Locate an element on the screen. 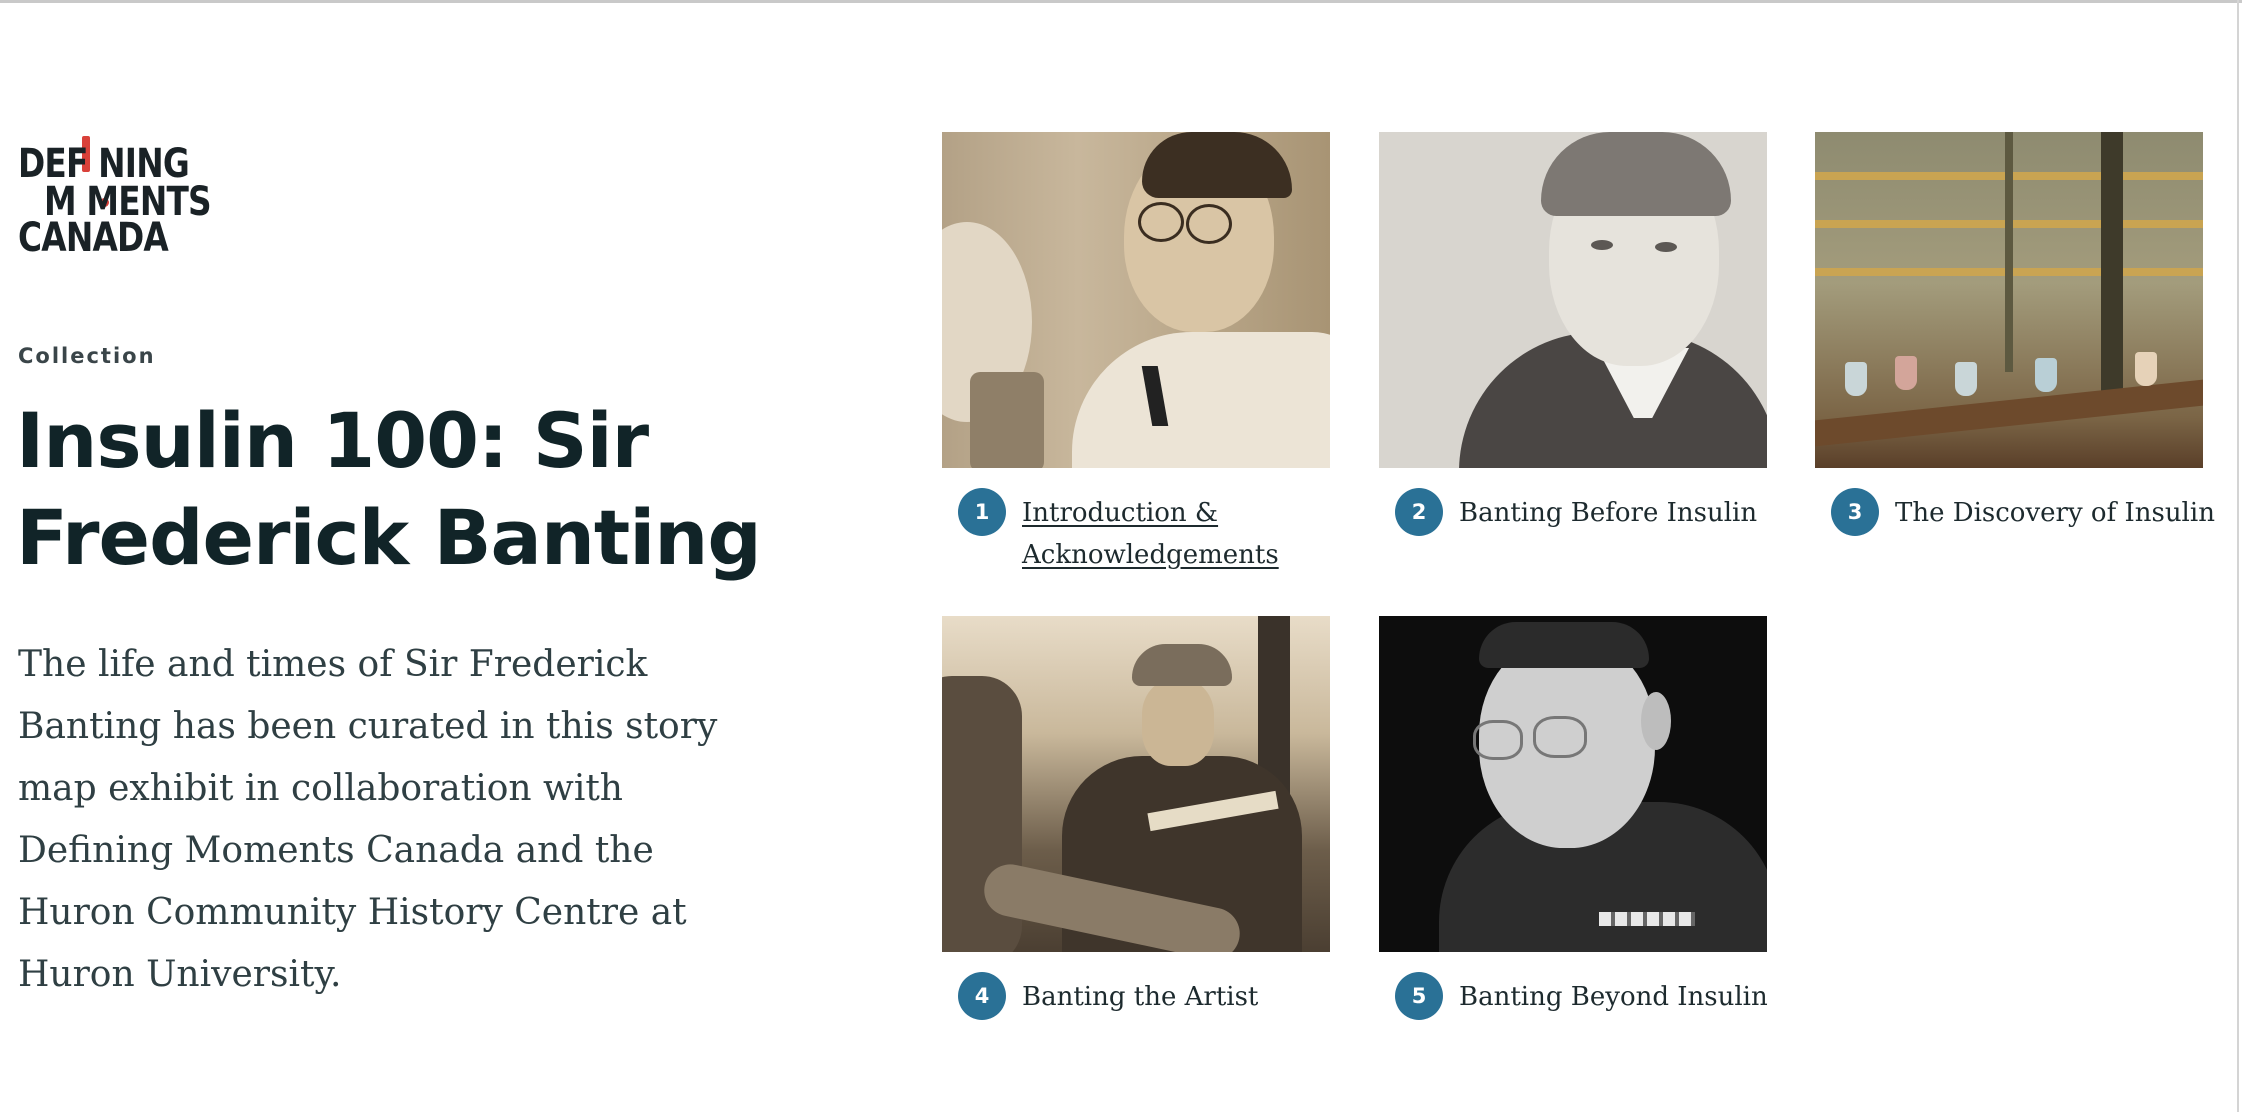  logo-line-3: CANADA is located at coordinates (93, 238).